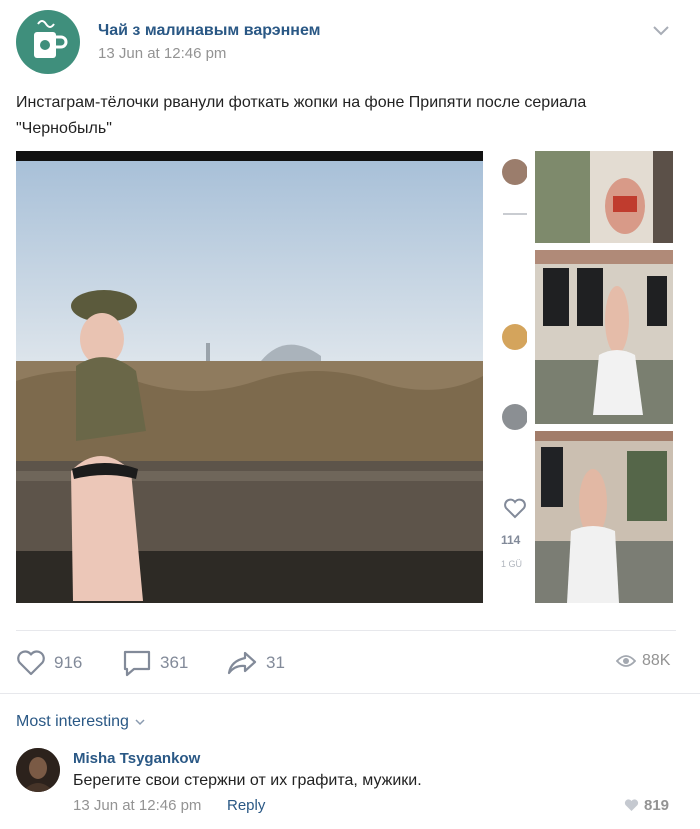  What do you see at coordinates (512, 377) in the screenshot?
I see `thumbnail-strip: 114 1 GÜ` at bounding box center [512, 377].